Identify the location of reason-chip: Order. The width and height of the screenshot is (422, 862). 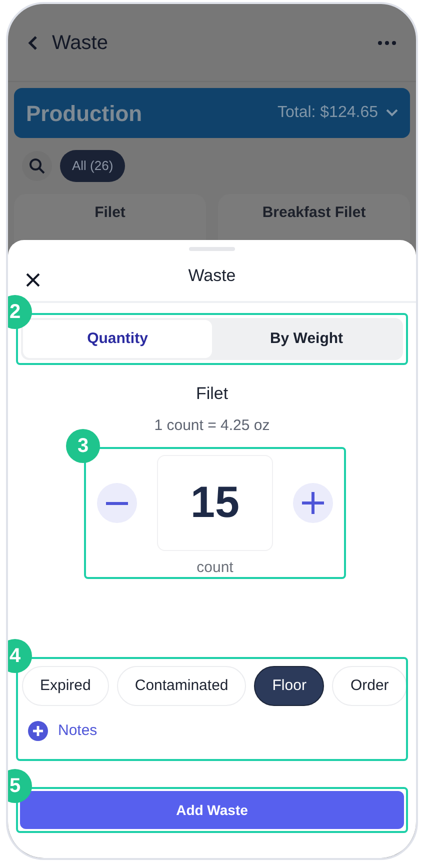
(369, 686).